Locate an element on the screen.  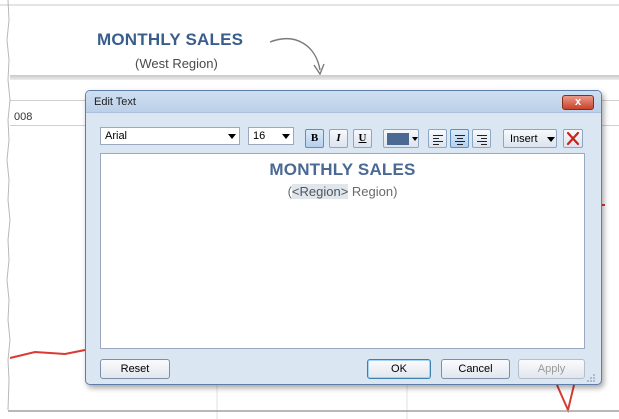
editor-subtitle-line: (<Region> Region) is located at coordinates (342, 191).